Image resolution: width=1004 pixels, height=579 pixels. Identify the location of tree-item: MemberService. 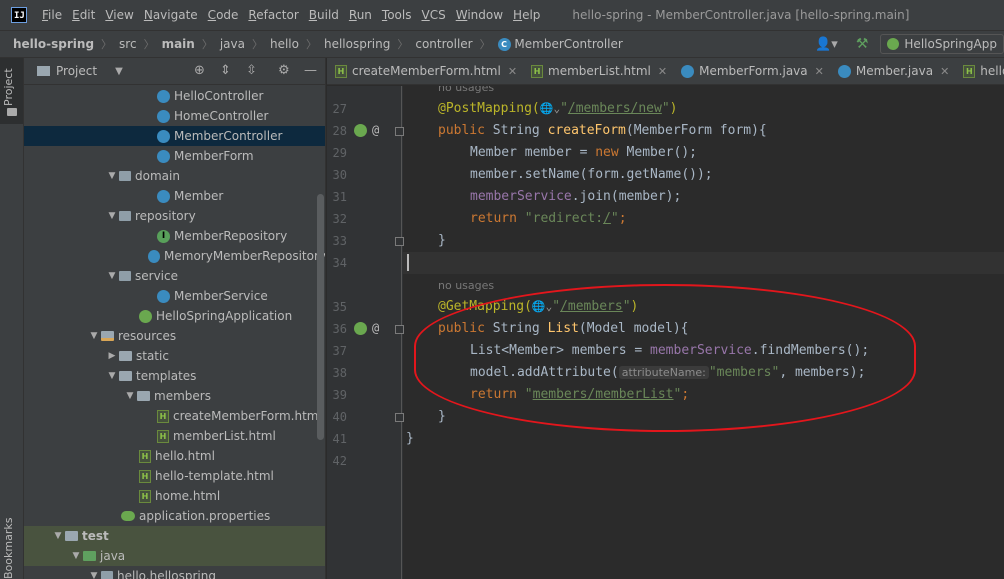
(174, 296).